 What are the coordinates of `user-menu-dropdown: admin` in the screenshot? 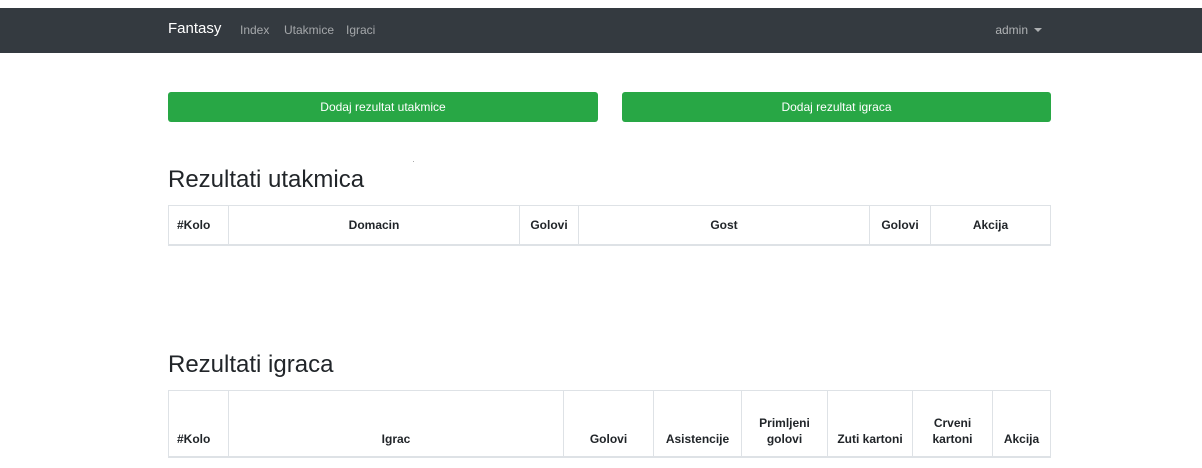 It's located at (1018, 30).